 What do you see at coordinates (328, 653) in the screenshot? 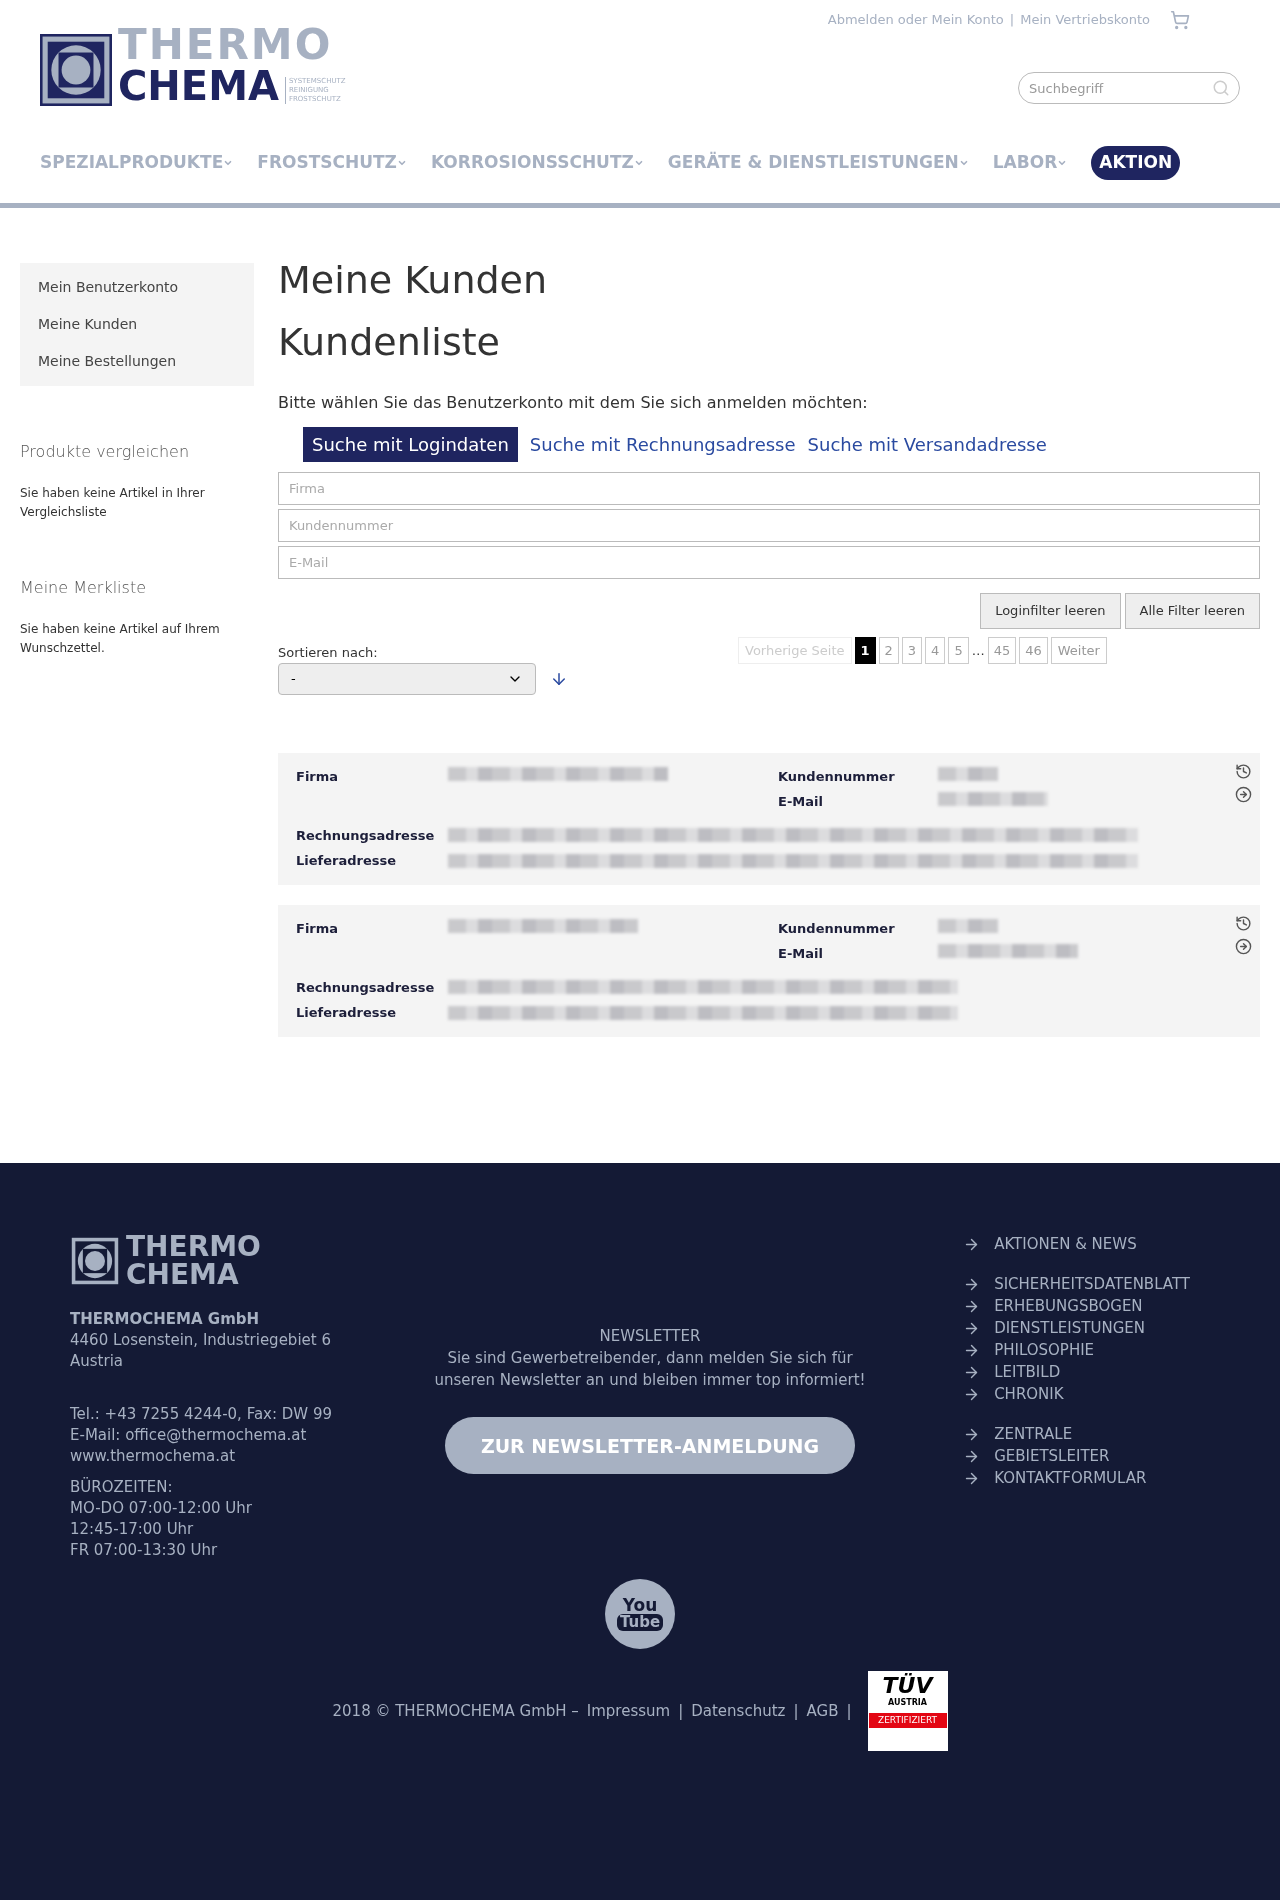
I see `sort-label: Sortieren nach:` at bounding box center [328, 653].